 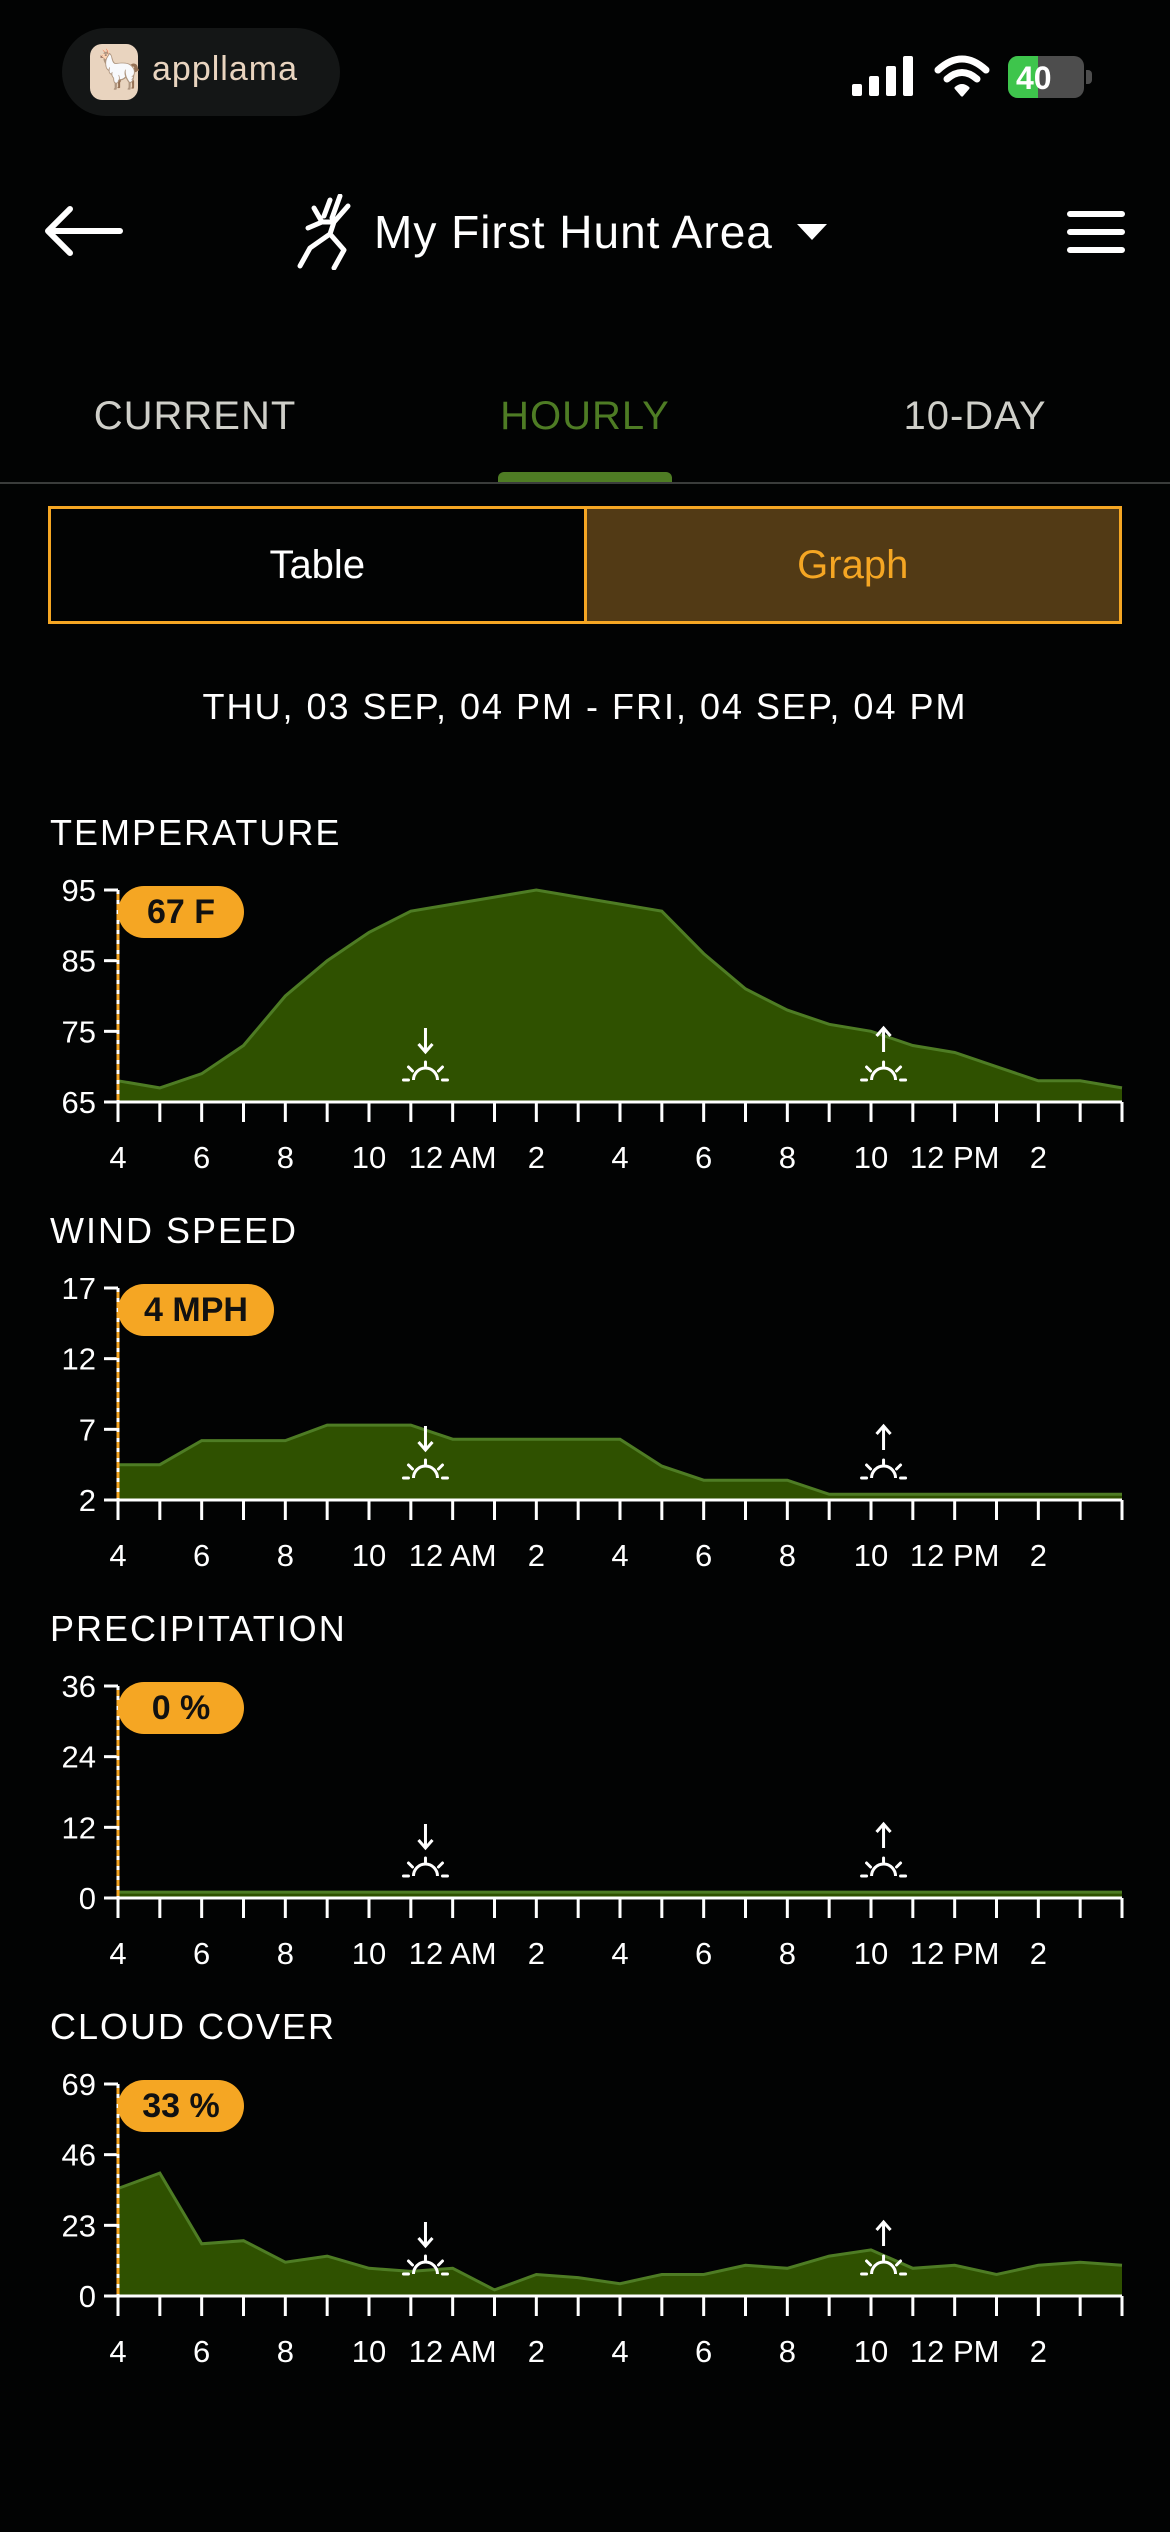 What do you see at coordinates (812, 232) in the screenshot?
I see `dropdown-caret-icon` at bounding box center [812, 232].